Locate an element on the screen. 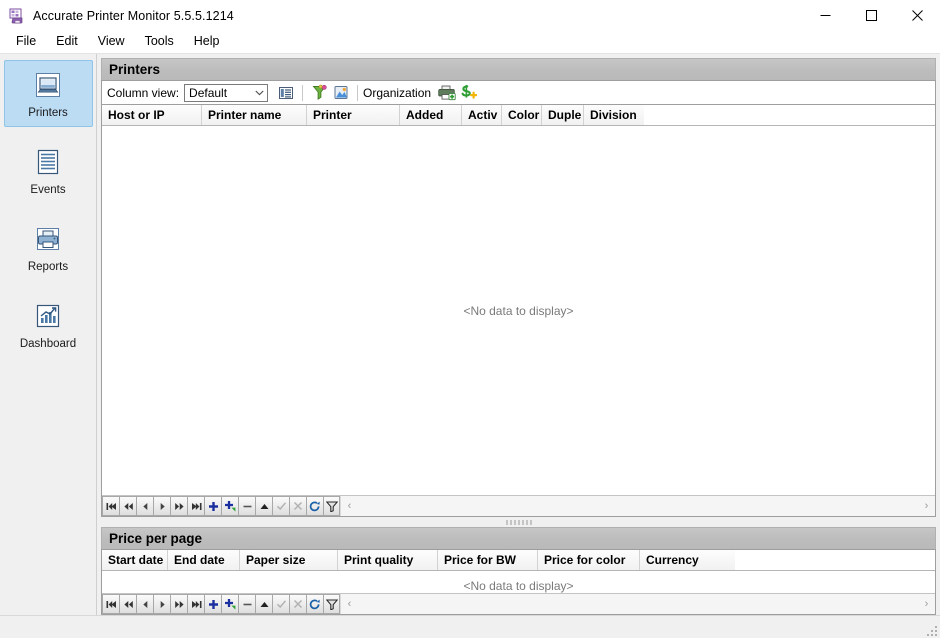 This screenshot has width=940, height=638. sidebar-item-label: Printers is located at coordinates (48, 112).